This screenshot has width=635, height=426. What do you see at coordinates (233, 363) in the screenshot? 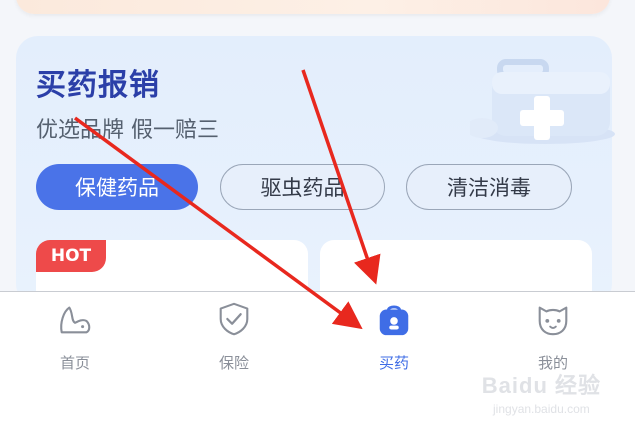
I see `nav-label-insurance: 保险` at bounding box center [233, 363].